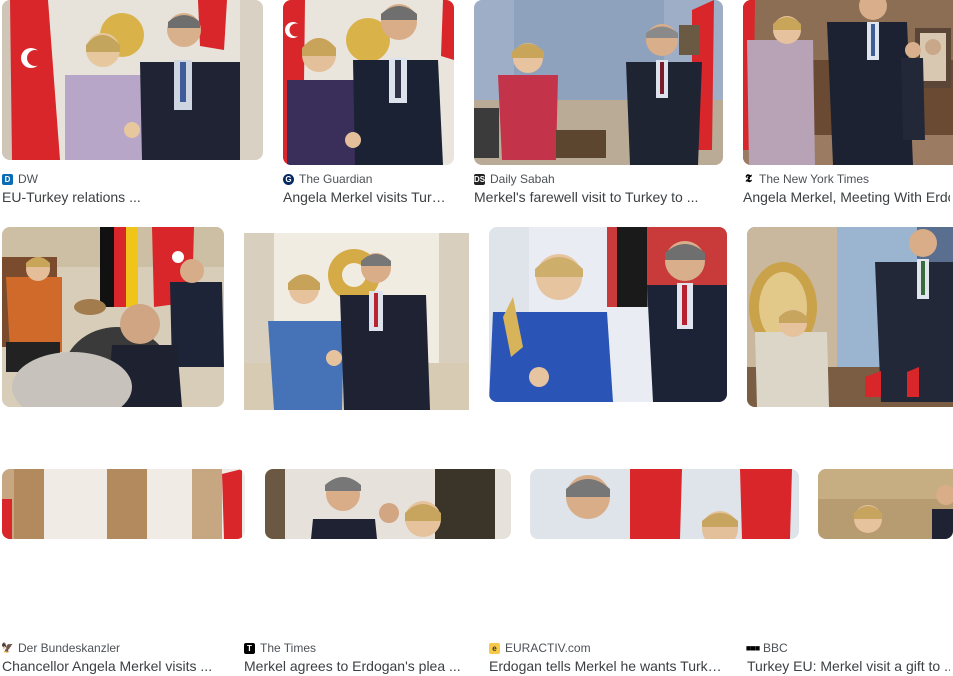 The image size is (953, 676). What do you see at coordinates (540, 648) in the screenshot?
I see `result-source: e EURACTIV.com` at bounding box center [540, 648].